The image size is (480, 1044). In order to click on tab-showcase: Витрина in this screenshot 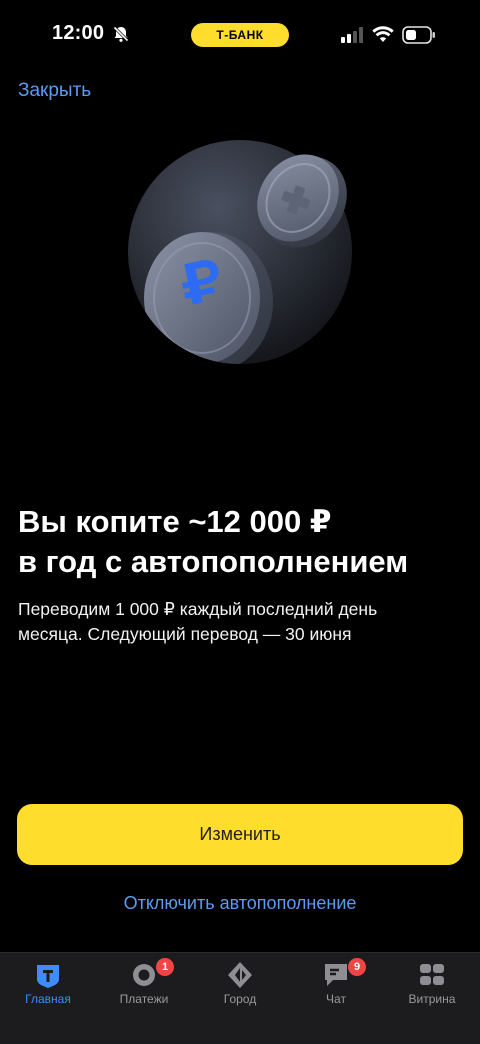, I will do `click(432, 988)`.